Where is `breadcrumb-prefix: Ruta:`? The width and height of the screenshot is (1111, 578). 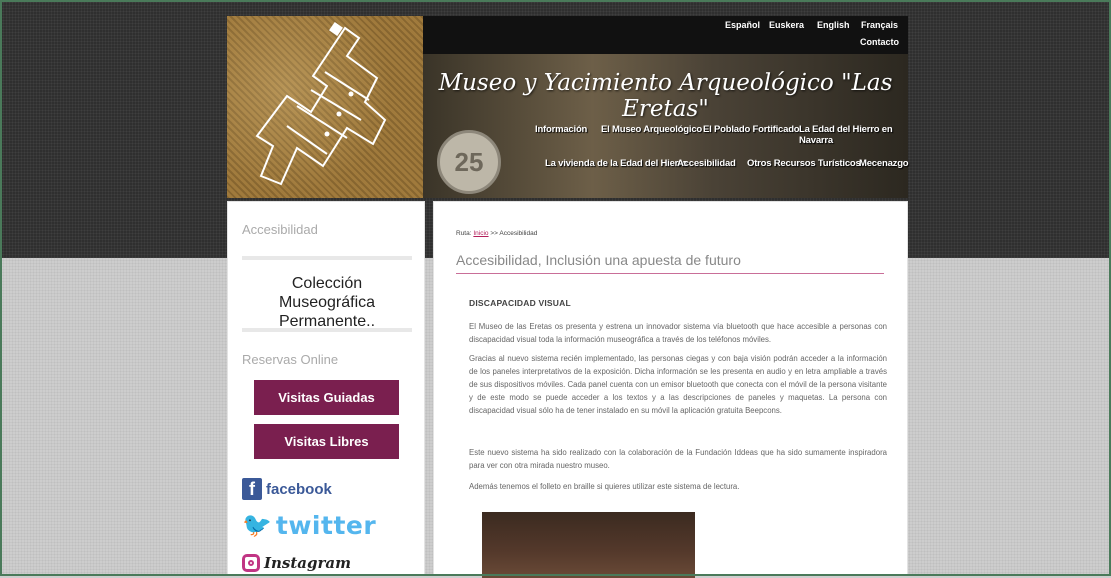
breadcrumb-prefix: Ruta: is located at coordinates (464, 233).